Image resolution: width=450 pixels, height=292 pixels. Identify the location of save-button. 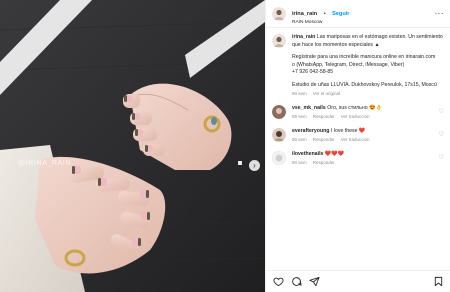
(438, 282).